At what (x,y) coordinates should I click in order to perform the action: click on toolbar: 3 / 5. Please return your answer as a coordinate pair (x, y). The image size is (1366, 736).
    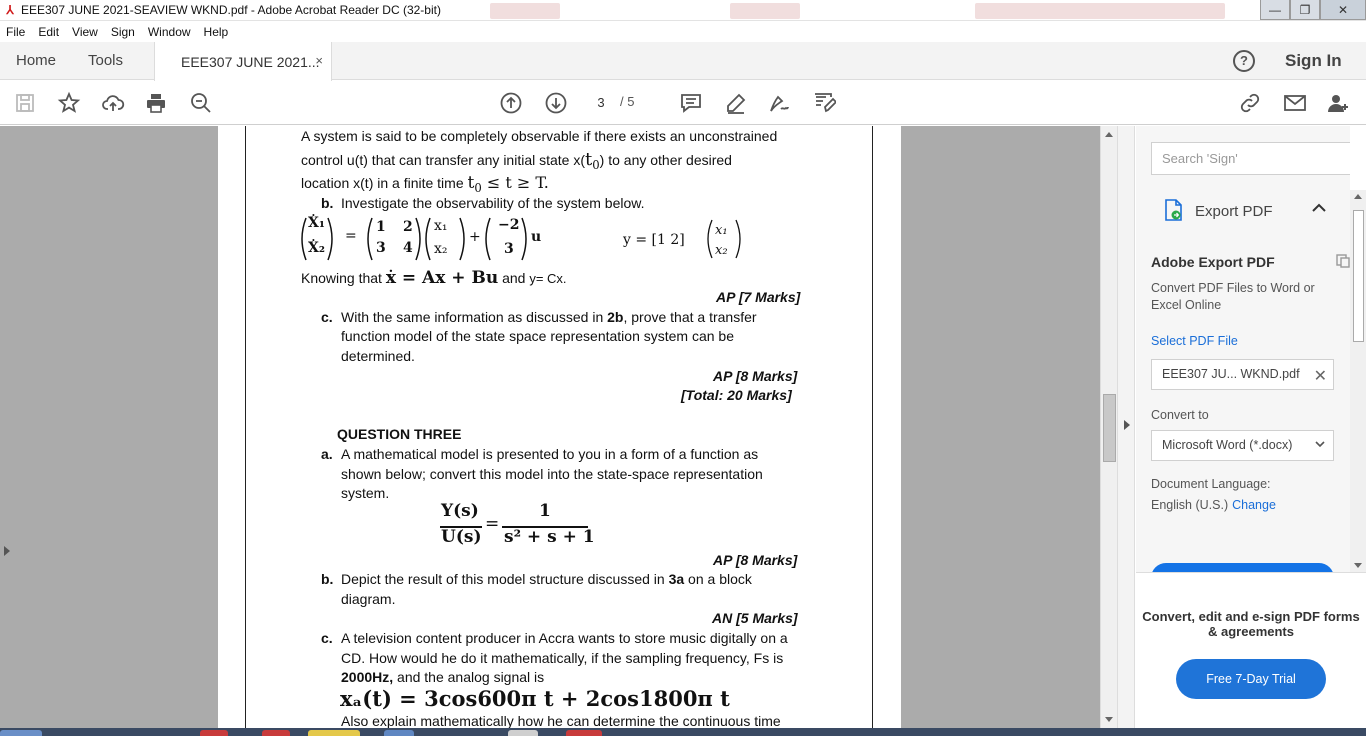
    Looking at the image, I should click on (683, 103).